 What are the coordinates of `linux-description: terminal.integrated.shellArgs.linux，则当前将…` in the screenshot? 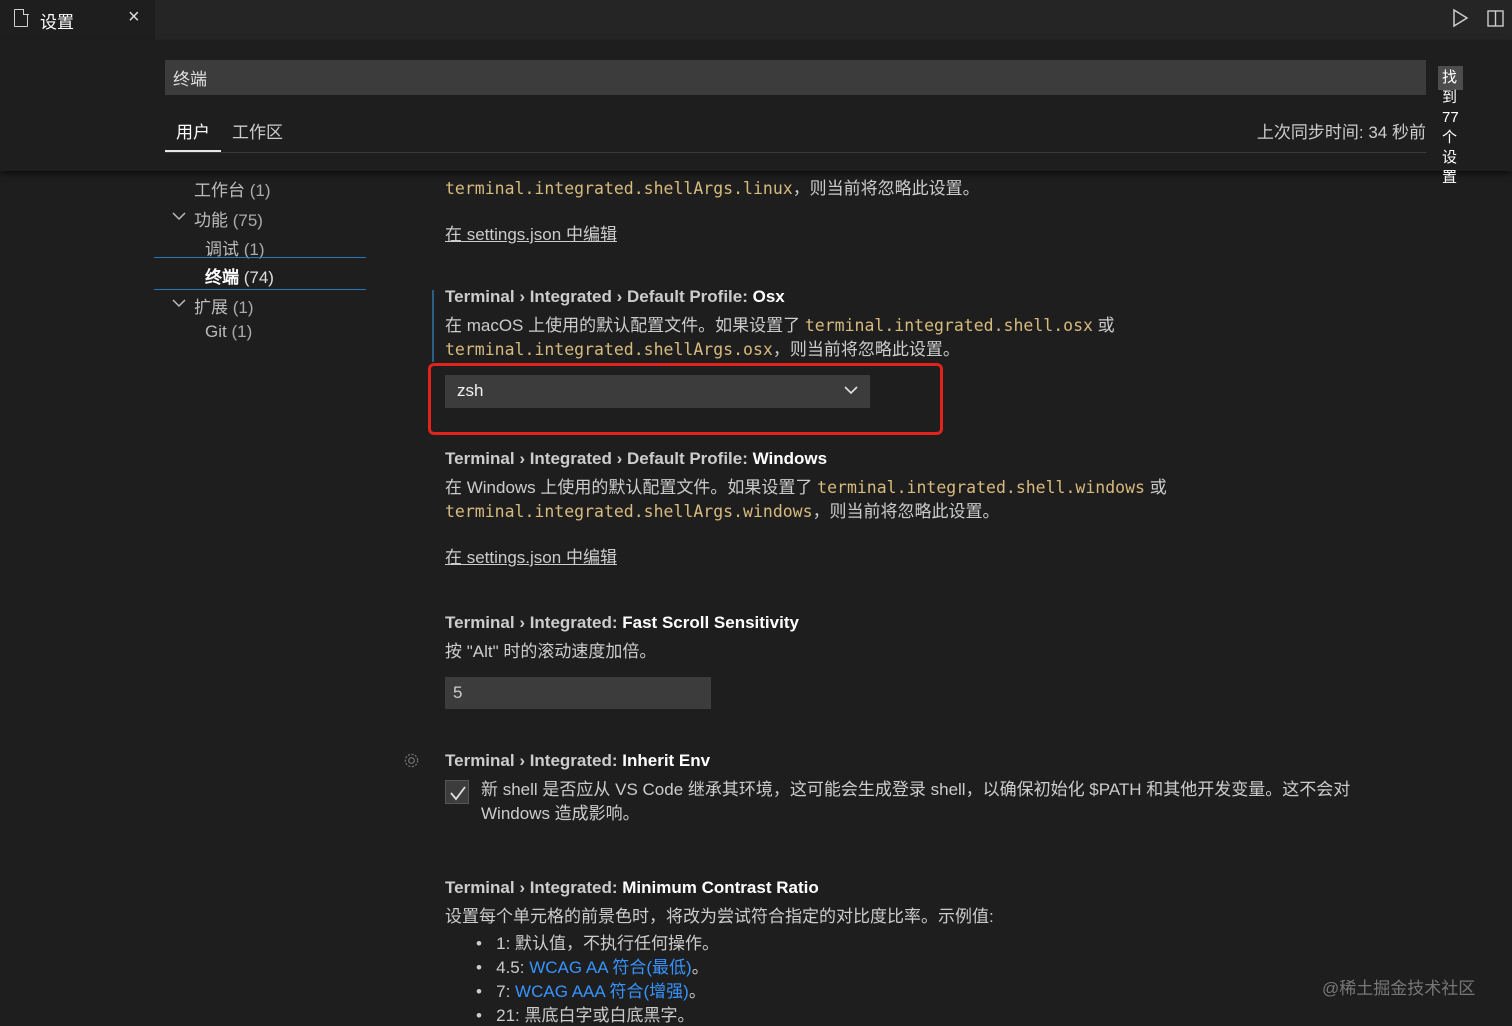 It's located at (712, 189).